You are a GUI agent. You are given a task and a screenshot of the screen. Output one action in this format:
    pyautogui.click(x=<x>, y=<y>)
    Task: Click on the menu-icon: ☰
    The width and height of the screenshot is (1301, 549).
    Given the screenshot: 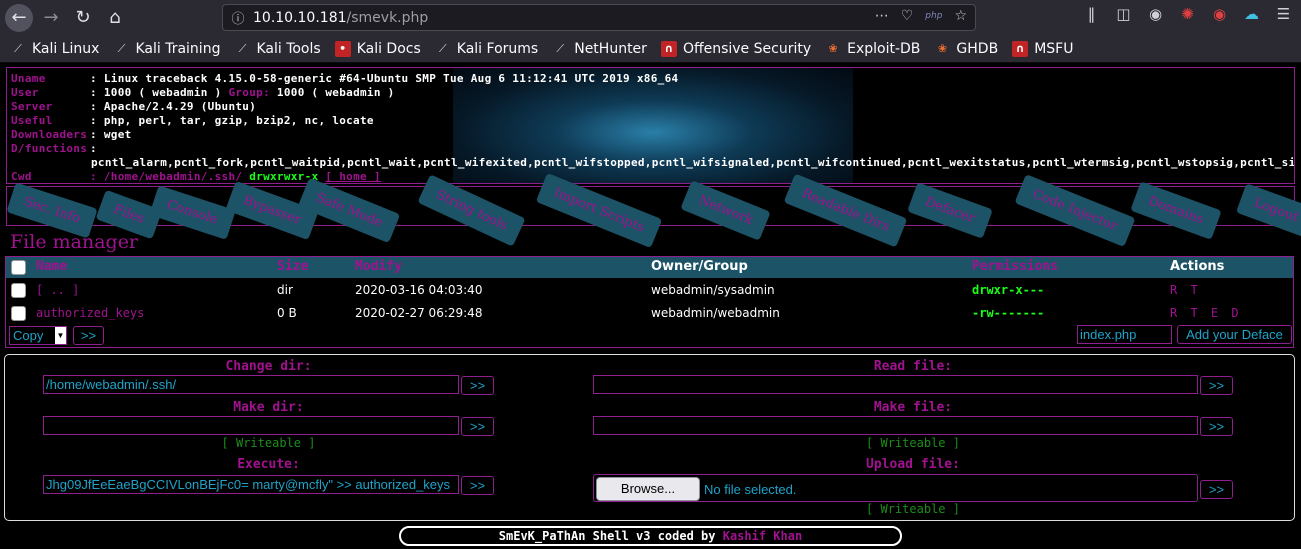 What is the action you would take?
    pyautogui.click(x=1283, y=14)
    